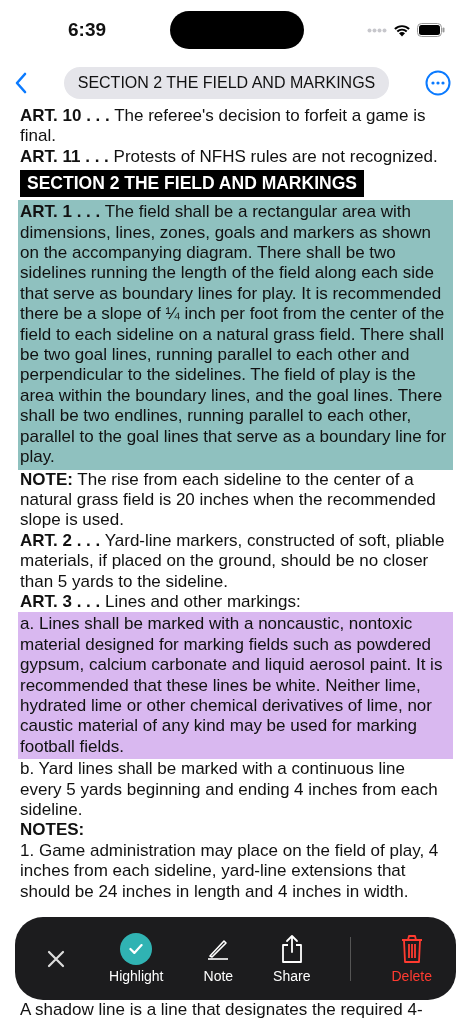 The width and height of the screenshot is (471, 1024). Describe the element at coordinates (136, 949) in the screenshot. I see `checkmark-icon` at that location.